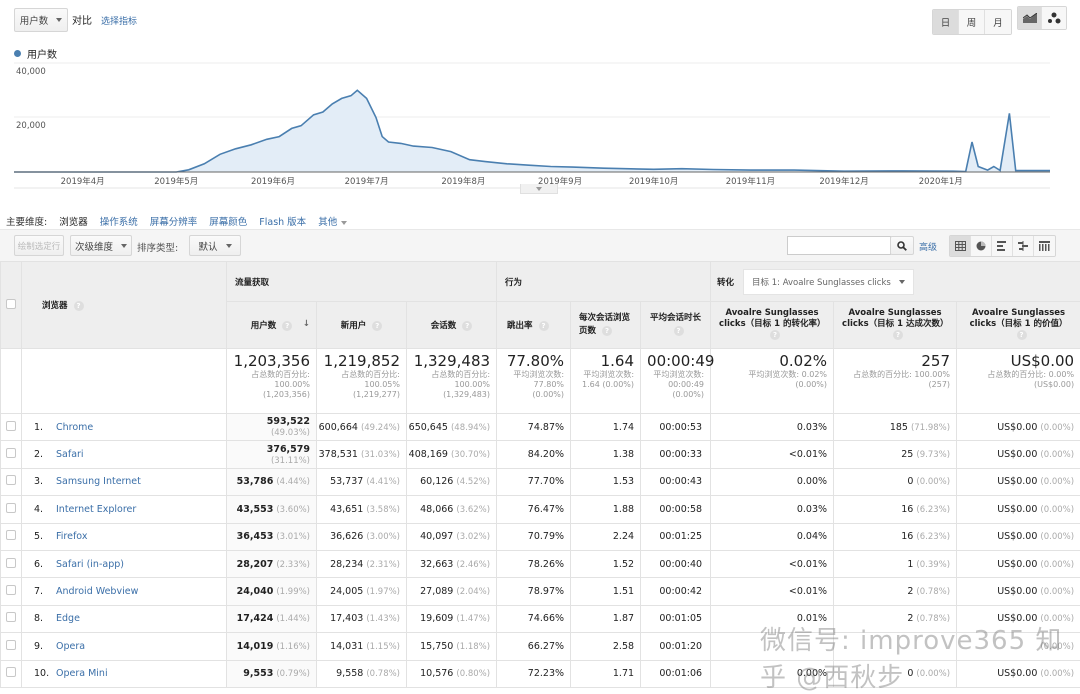  What do you see at coordinates (74, 427) in the screenshot?
I see `browser-link: Chrome` at bounding box center [74, 427].